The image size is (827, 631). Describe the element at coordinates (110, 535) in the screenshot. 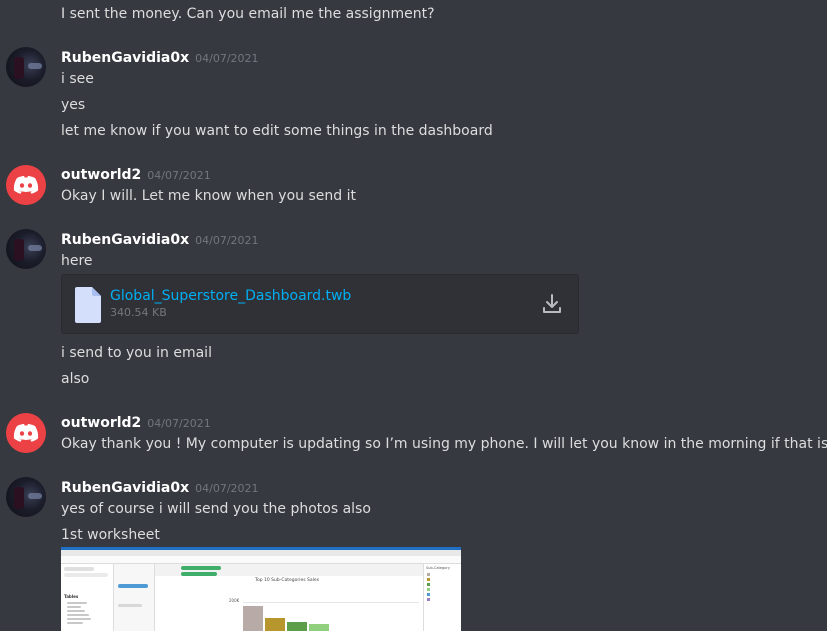

I see `message-text: 1st worksheet` at that location.